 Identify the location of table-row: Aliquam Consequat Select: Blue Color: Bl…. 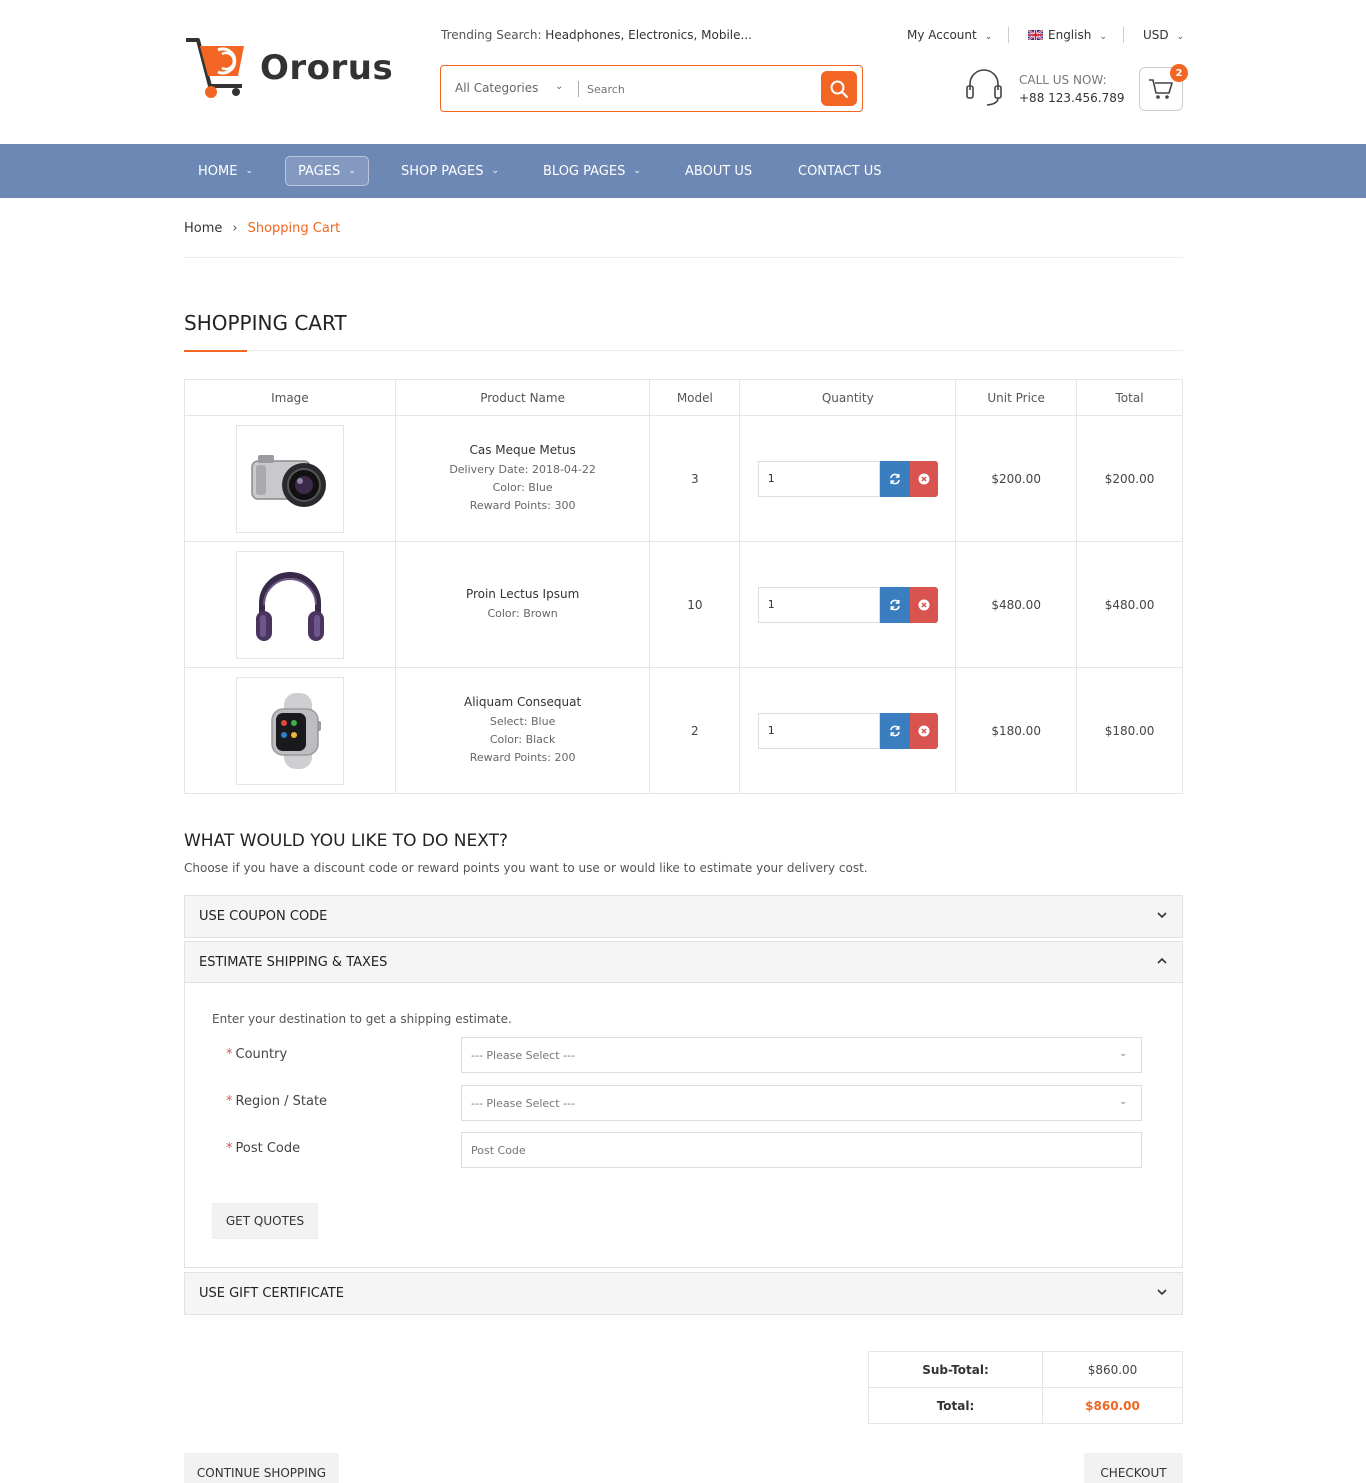
(683, 730).